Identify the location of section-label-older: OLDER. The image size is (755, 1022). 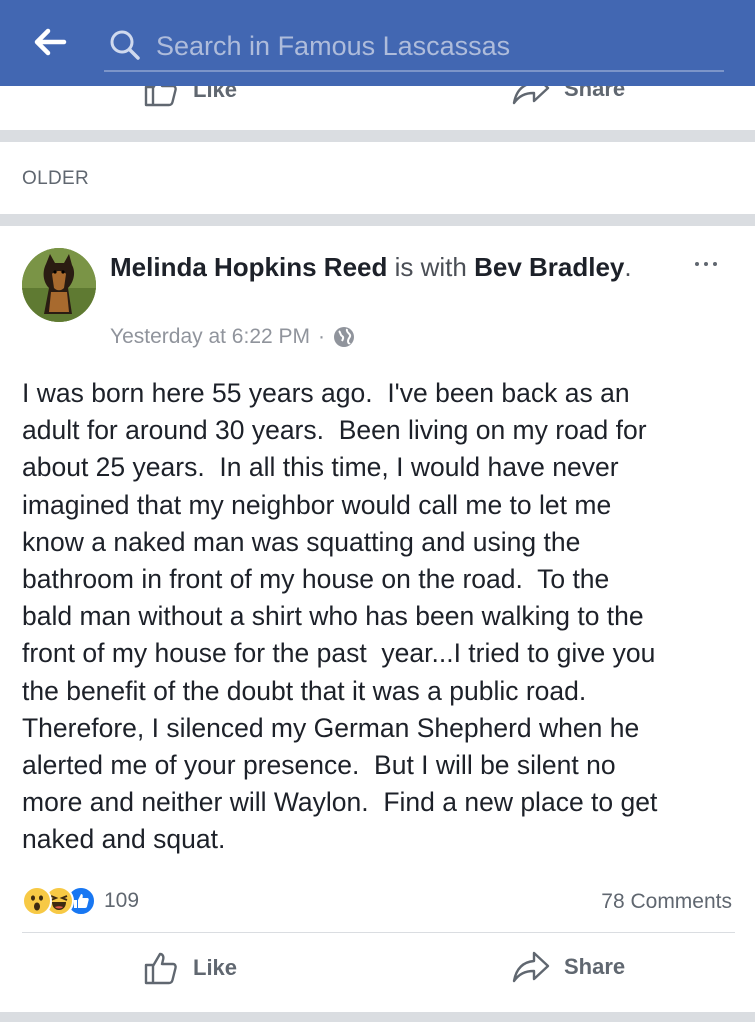
(55, 178).